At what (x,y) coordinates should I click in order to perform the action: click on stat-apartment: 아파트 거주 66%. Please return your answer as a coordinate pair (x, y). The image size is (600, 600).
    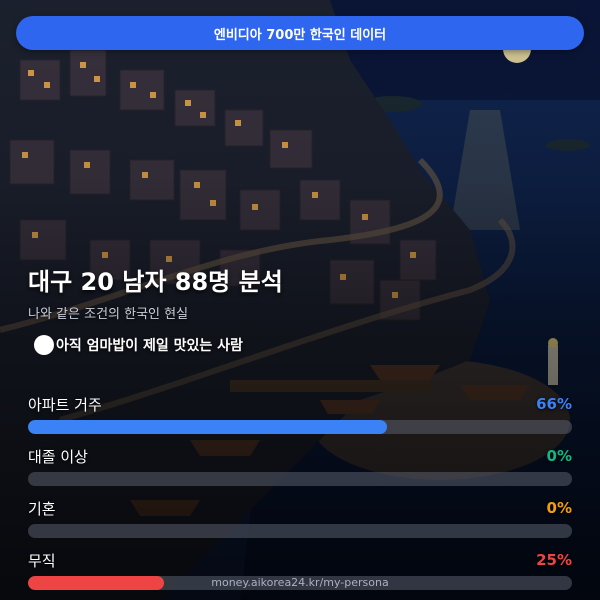
    Looking at the image, I should click on (300, 414).